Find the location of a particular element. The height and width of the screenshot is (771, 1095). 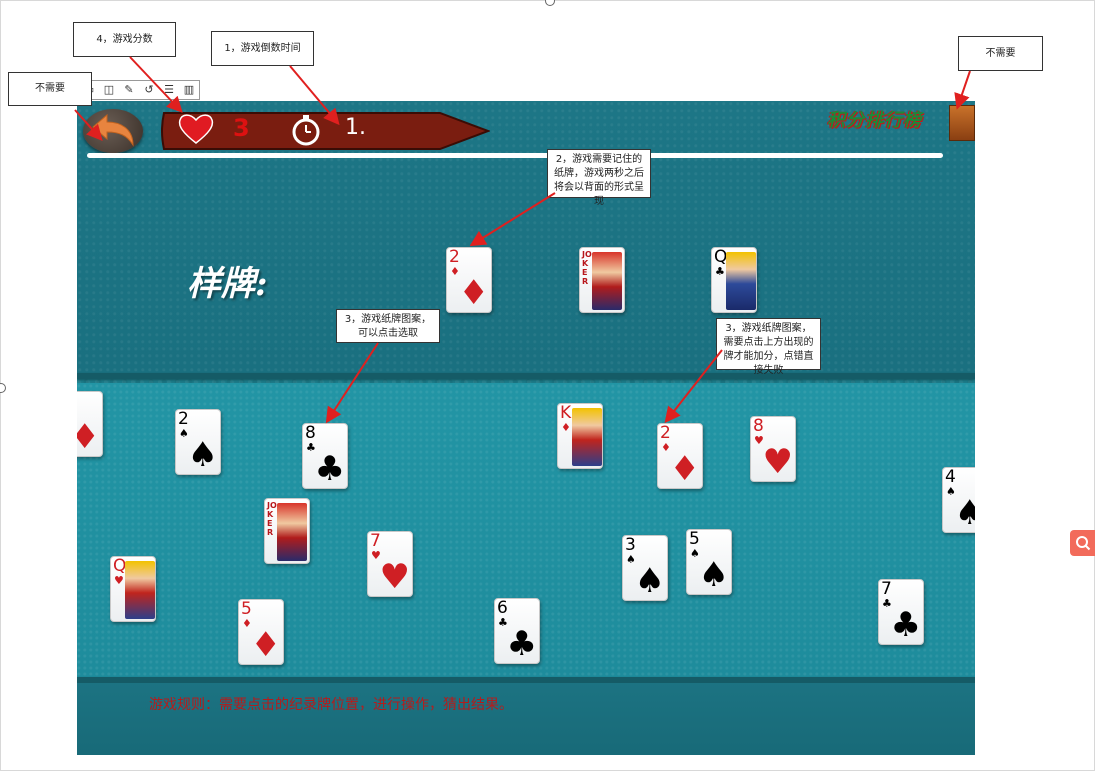

search-button is located at coordinates (1082, 543).